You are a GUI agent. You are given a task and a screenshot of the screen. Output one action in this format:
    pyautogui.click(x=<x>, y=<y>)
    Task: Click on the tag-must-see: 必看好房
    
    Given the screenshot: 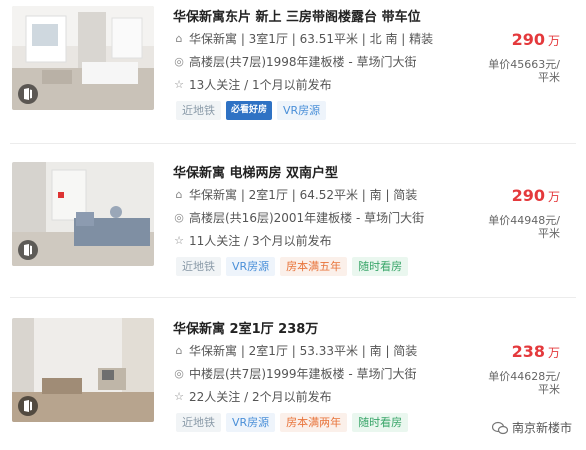 What is the action you would take?
    pyautogui.click(x=249, y=110)
    